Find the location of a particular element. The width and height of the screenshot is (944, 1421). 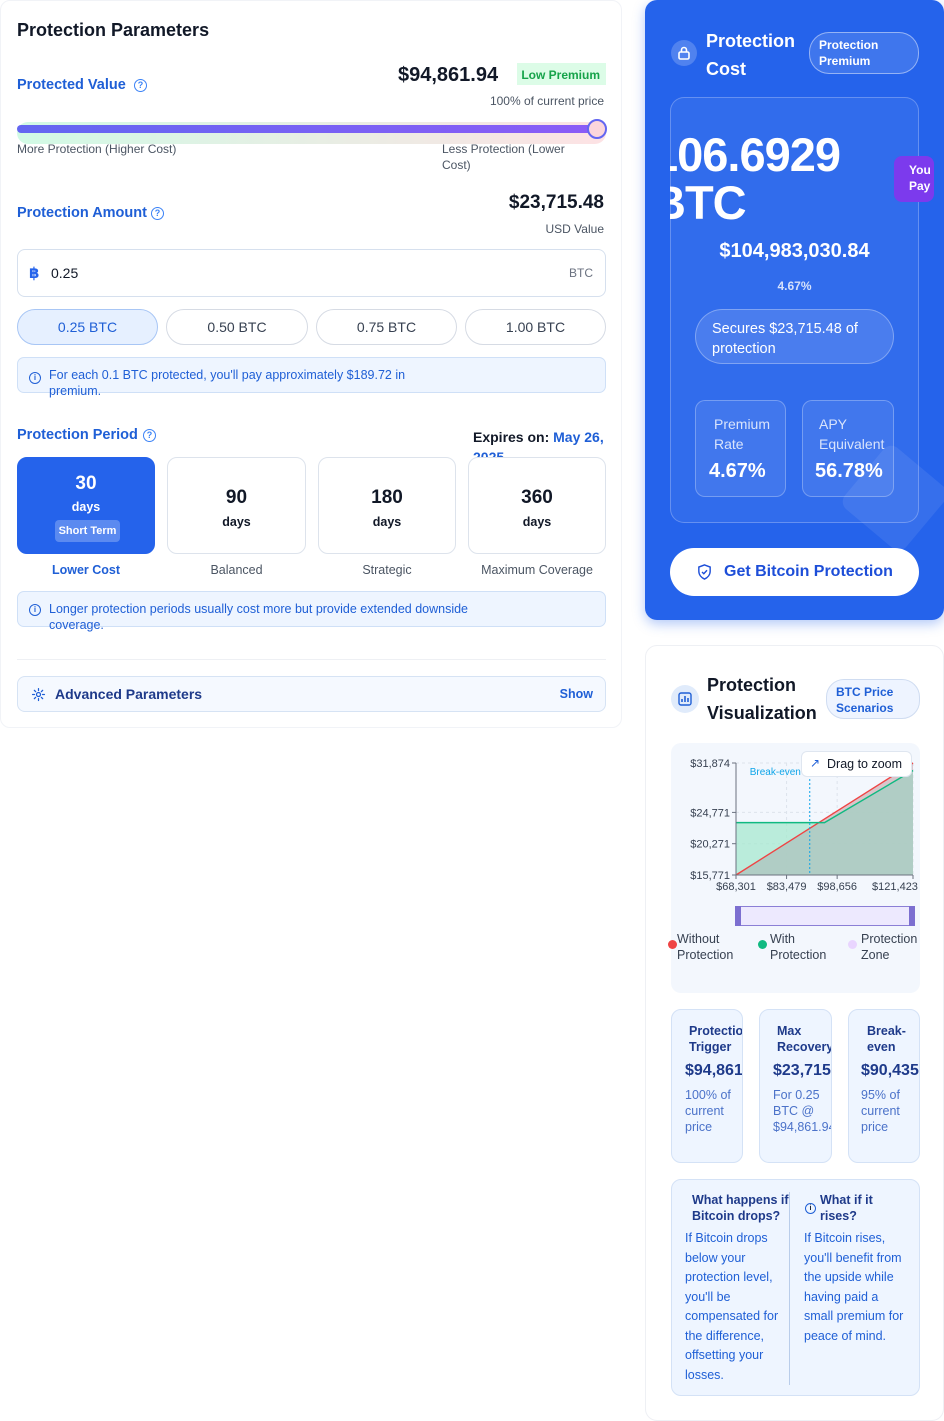

period-option-90-days: 90 days is located at coordinates (236, 505).